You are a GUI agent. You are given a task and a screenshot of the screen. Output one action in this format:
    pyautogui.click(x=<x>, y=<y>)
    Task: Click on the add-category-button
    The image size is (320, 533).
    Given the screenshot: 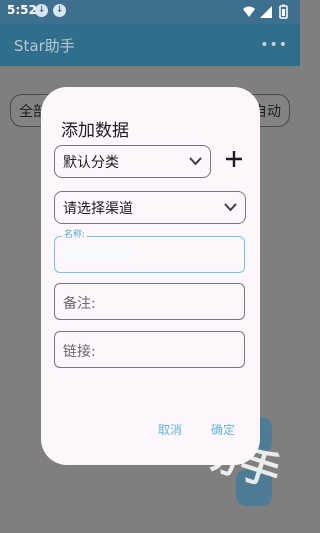 What is the action you would take?
    pyautogui.click(x=234, y=159)
    